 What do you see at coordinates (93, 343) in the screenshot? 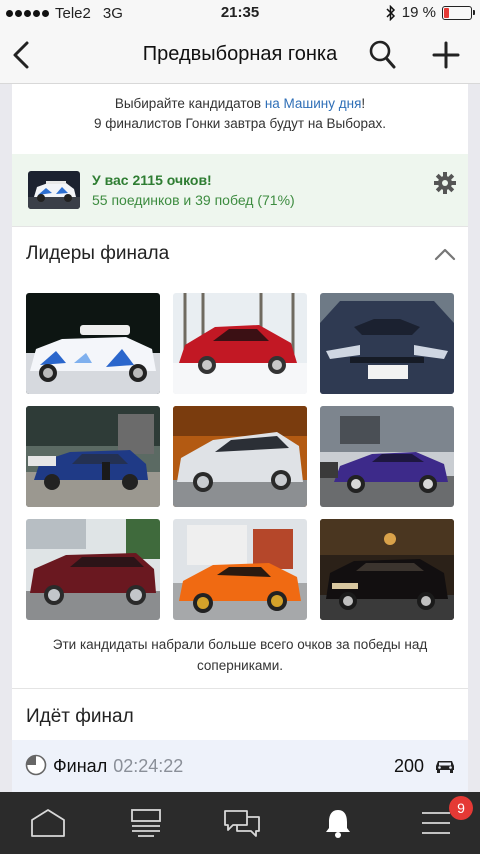
I see `photo-white-hatchback-livery` at bounding box center [93, 343].